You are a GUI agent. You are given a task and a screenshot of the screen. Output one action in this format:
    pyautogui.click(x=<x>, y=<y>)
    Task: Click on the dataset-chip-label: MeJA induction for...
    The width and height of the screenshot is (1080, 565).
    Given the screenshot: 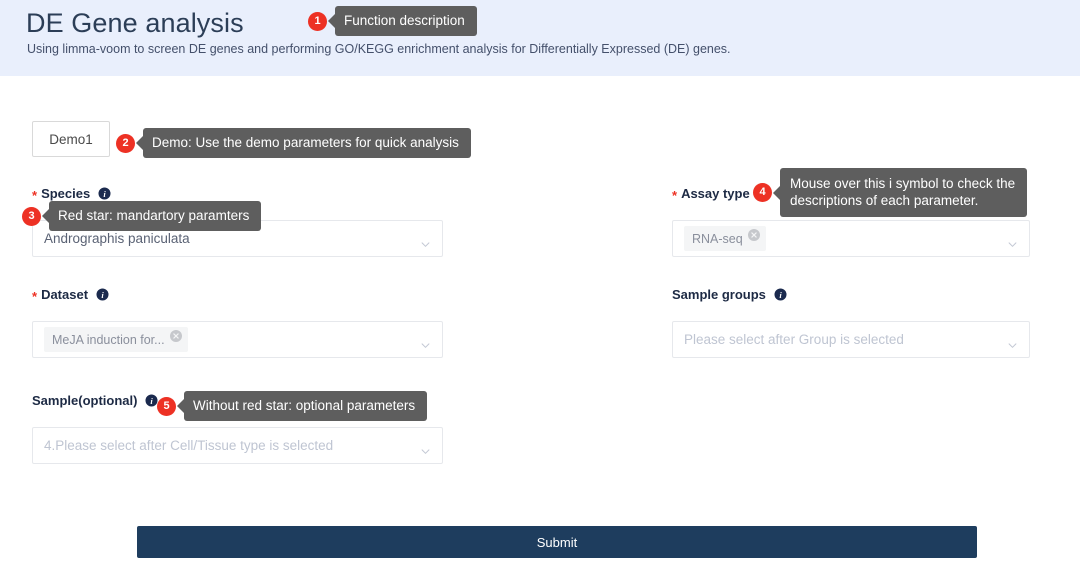 What is the action you would take?
    pyautogui.click(x=108, y=339)
    